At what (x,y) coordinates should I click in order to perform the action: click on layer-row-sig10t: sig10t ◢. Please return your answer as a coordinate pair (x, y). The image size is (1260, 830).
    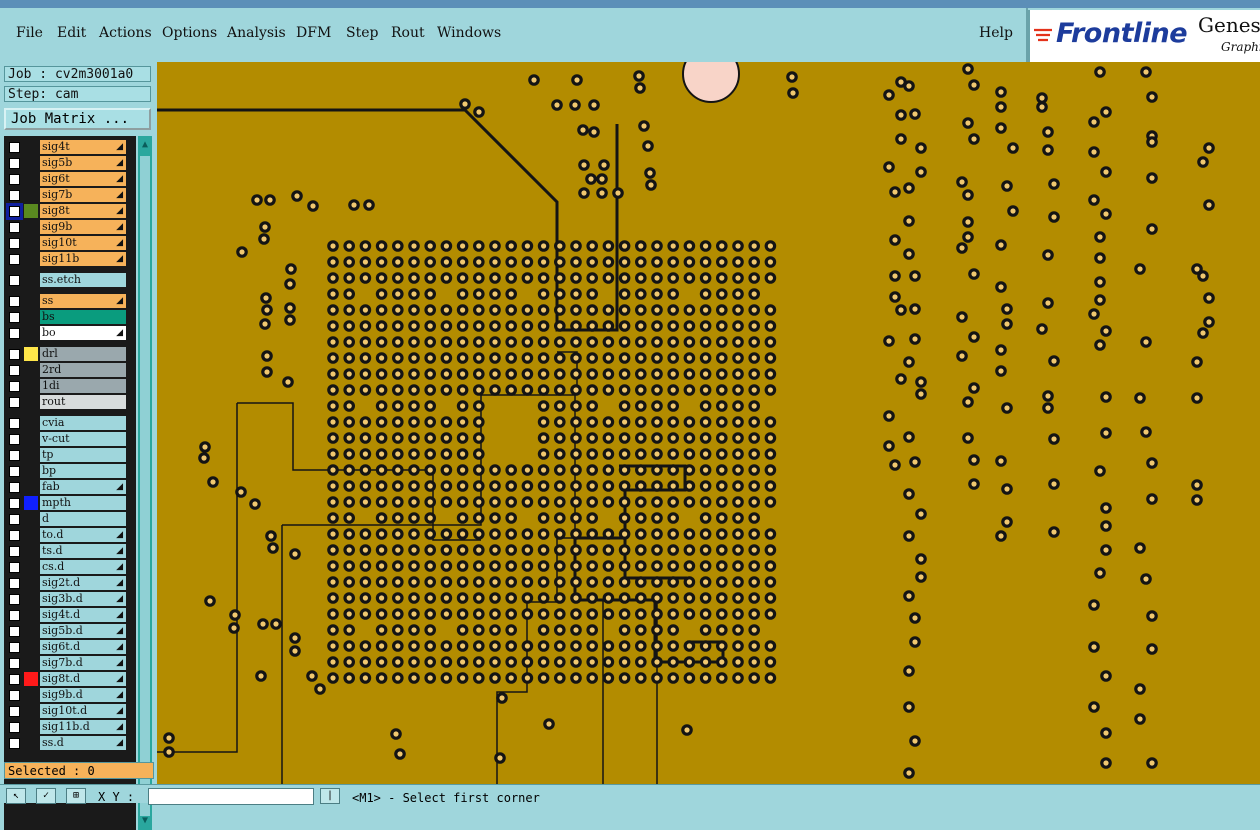
    Looking at the image, I should click on (70, 243).